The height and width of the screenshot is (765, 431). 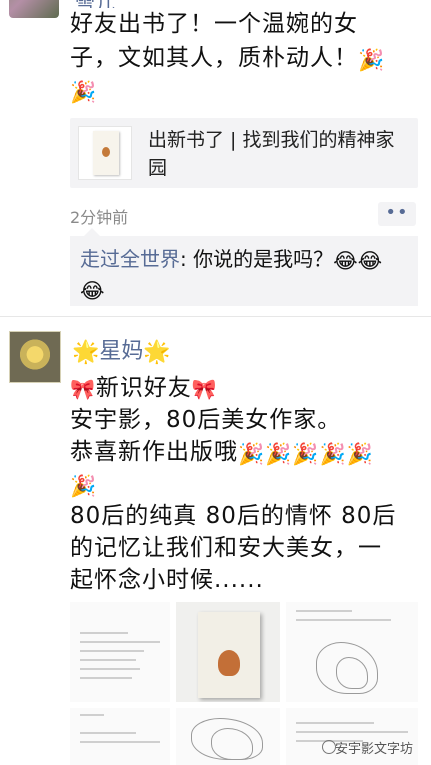 What do you see at coordinates (214, 58) in the screenshot?
I see `post-text-segment: 子，文如其人，质朴动人！` at bounding box center [214, 58].